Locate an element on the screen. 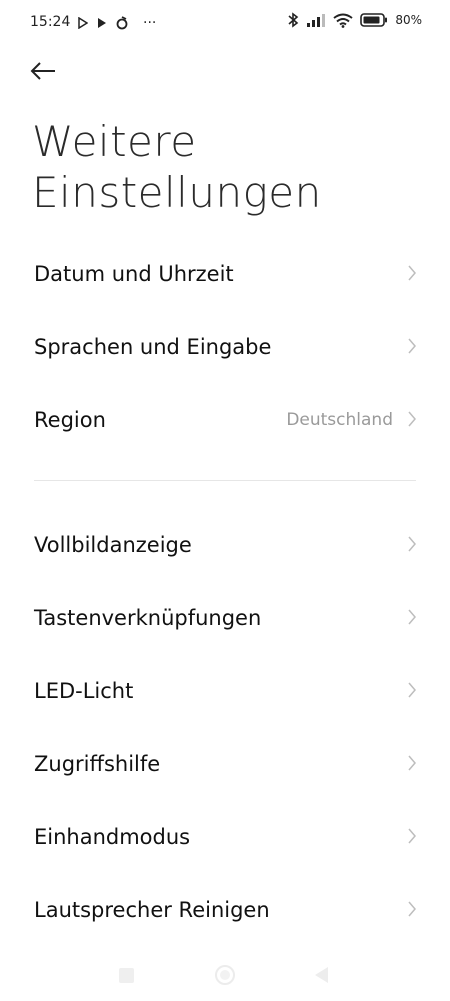 The width and height of the screenshot is (450, 1001). play-store-icon is located at coordinates (83, 23).